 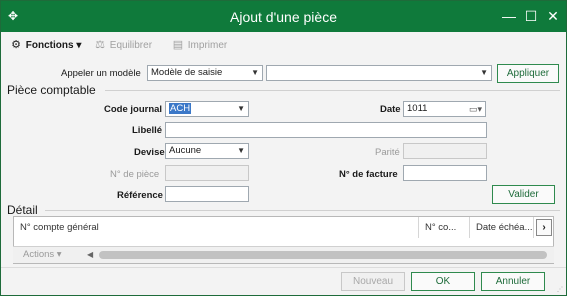 What do you see at coordinates (323, 255) in the screenshot?
I see `horizontal-scrollbar` at bounding box center [323, 255].